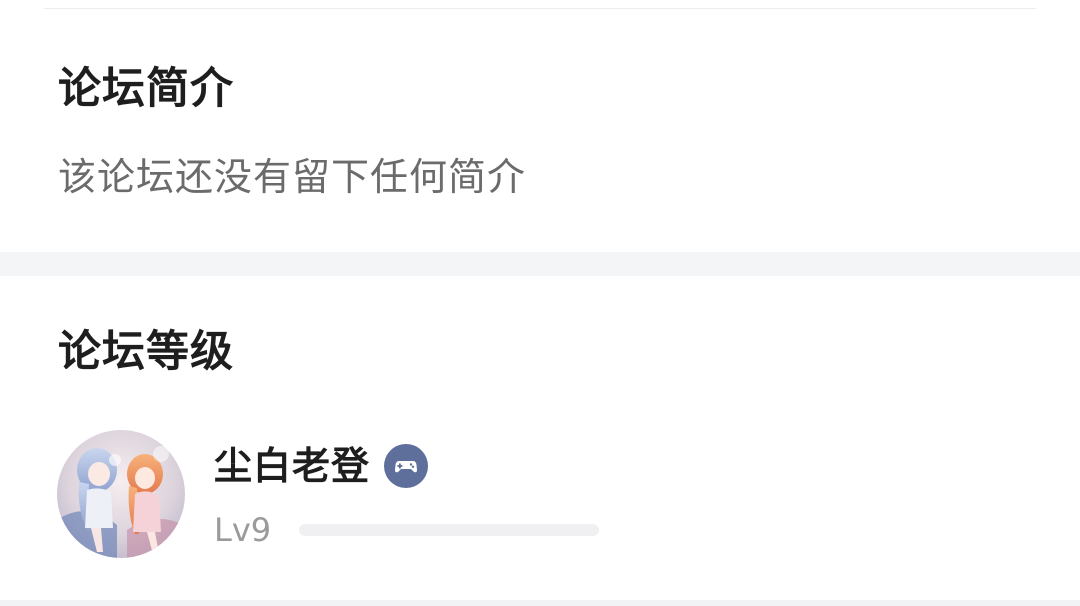 The height and width of the screenshot is (606, 1080). Describe the element at coordinates (449, 530) in the screenshot. I see `level-progress-bar` at that location.